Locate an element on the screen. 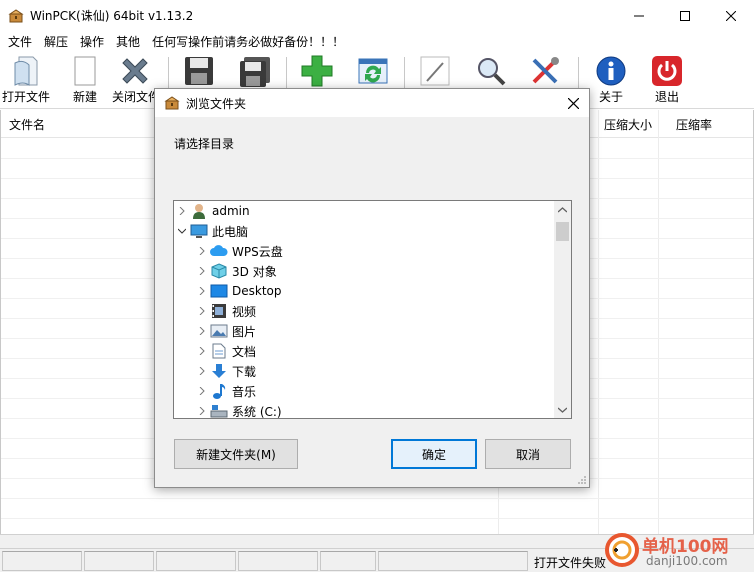 The width and height of the screenshot is (754, 572). maximize-icon is located at coordinates (685, 15).